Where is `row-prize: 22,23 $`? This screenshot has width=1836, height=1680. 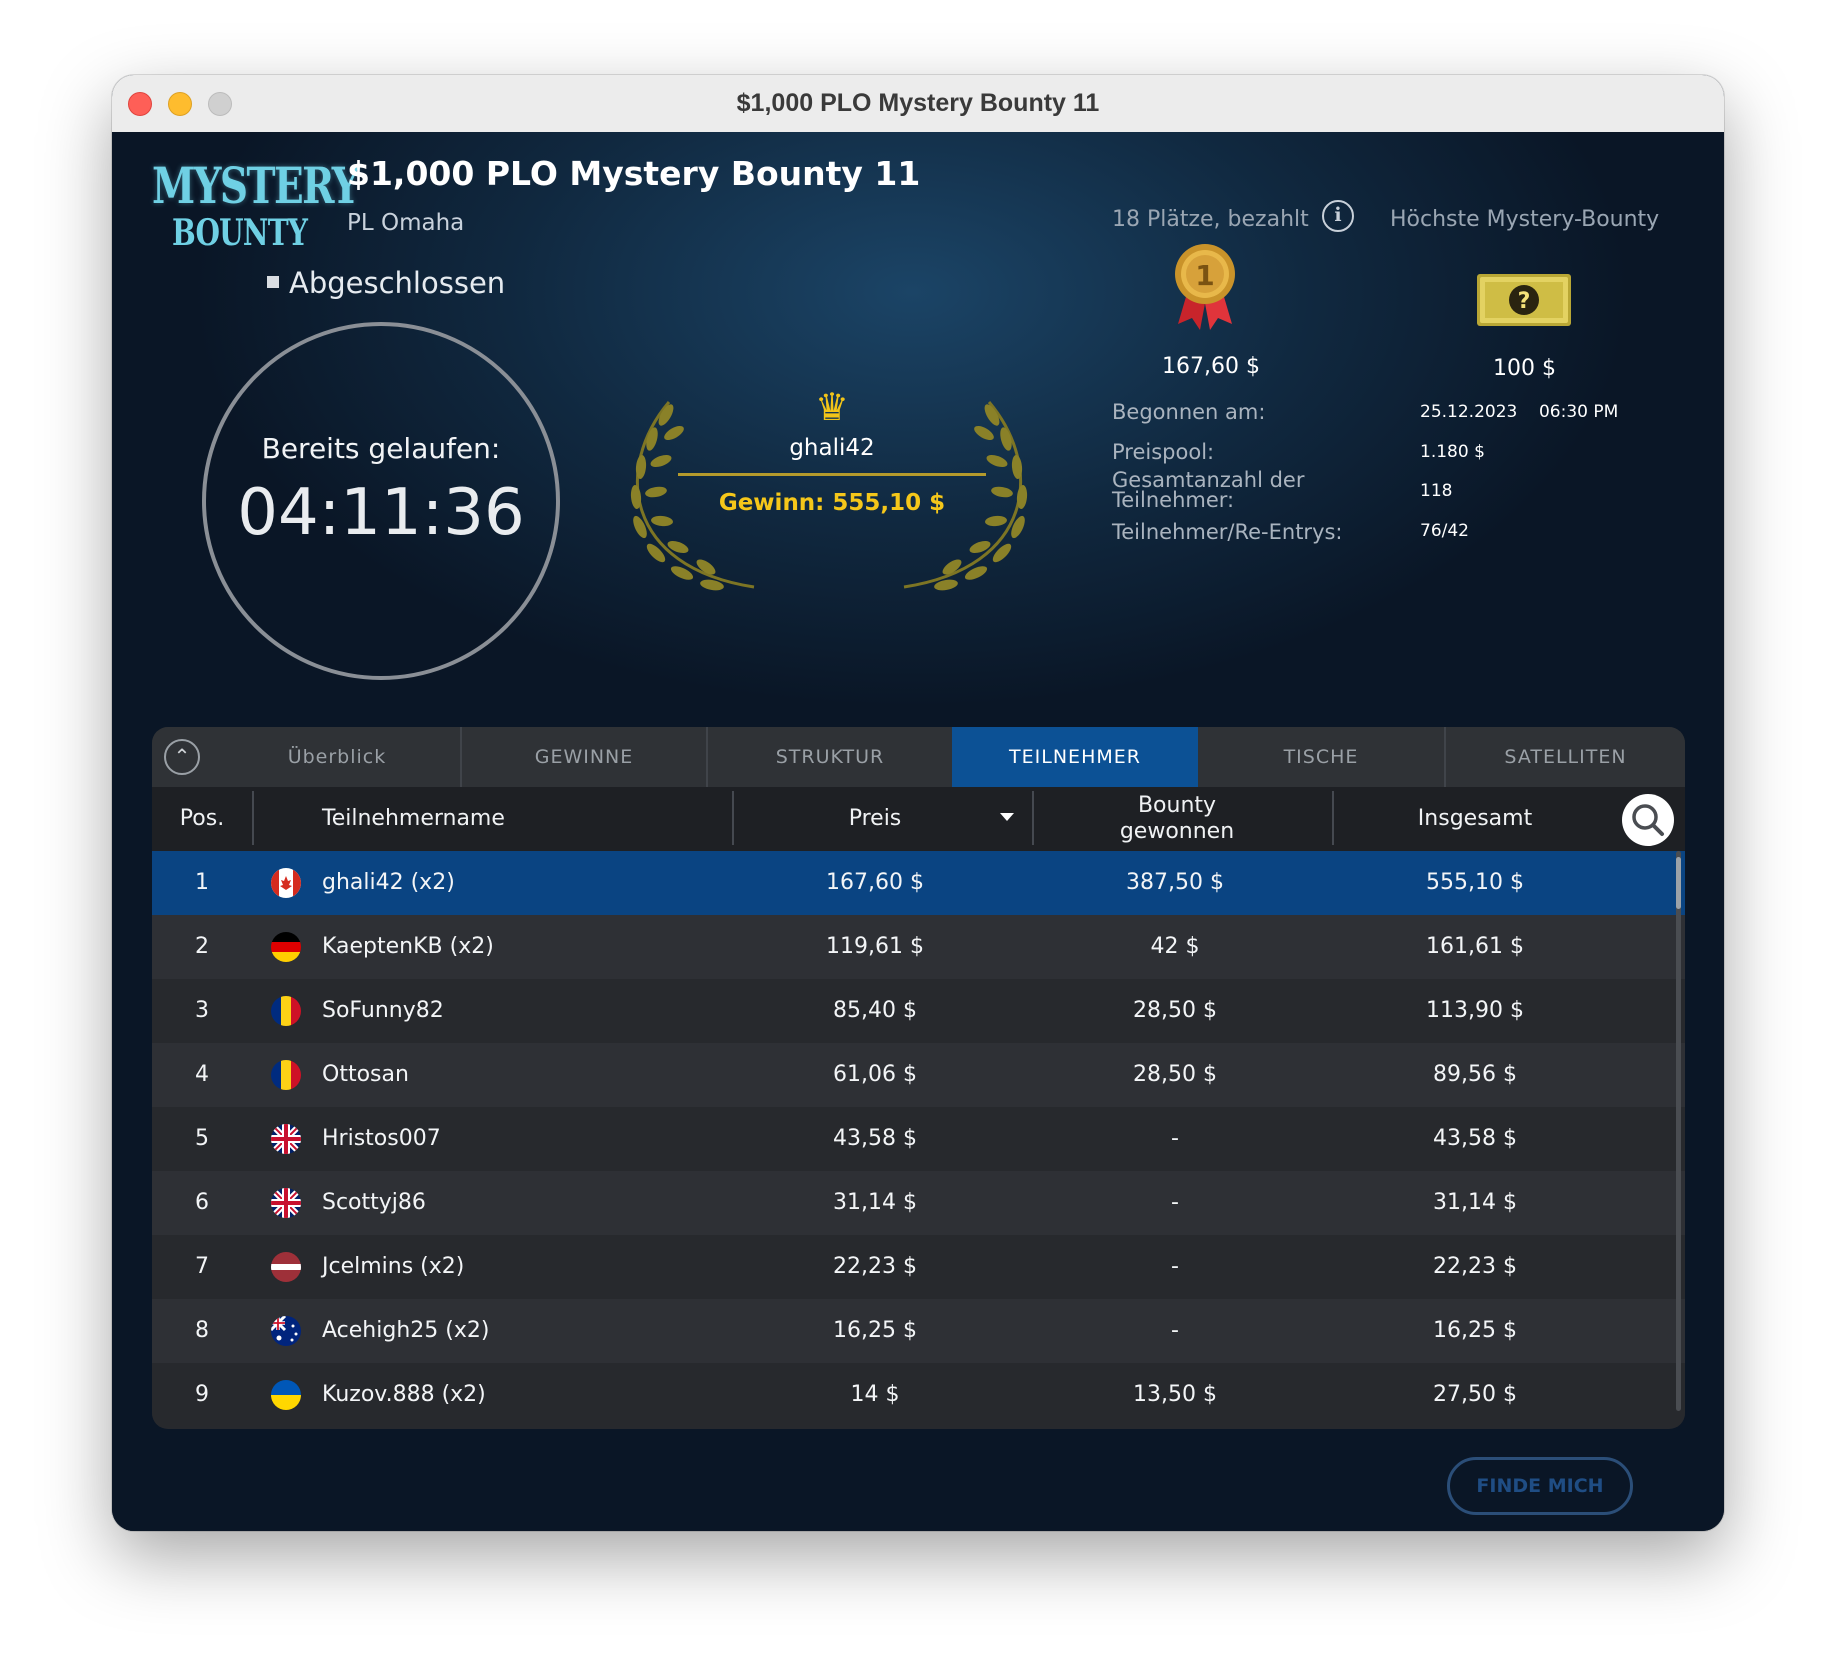 row-prize: 22,23 $ is located at coordinates (875, 1266).